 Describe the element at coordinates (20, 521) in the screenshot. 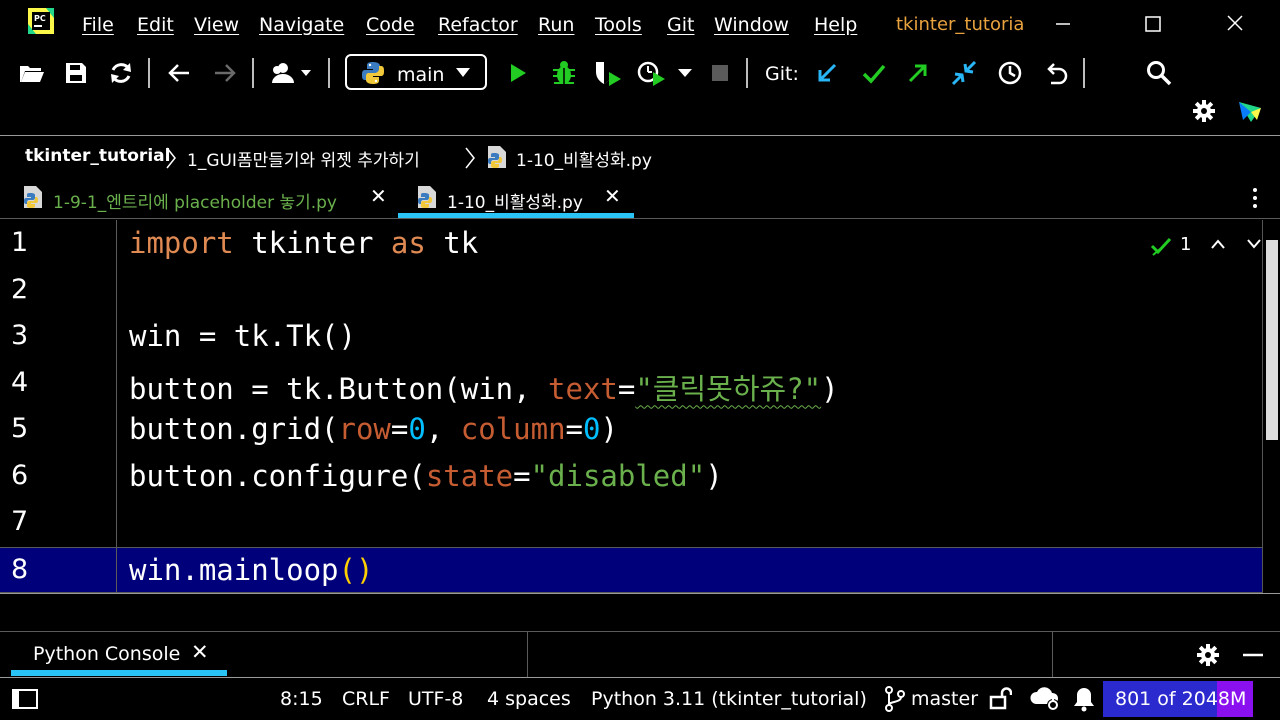

I see `line-number: 7` at that location.